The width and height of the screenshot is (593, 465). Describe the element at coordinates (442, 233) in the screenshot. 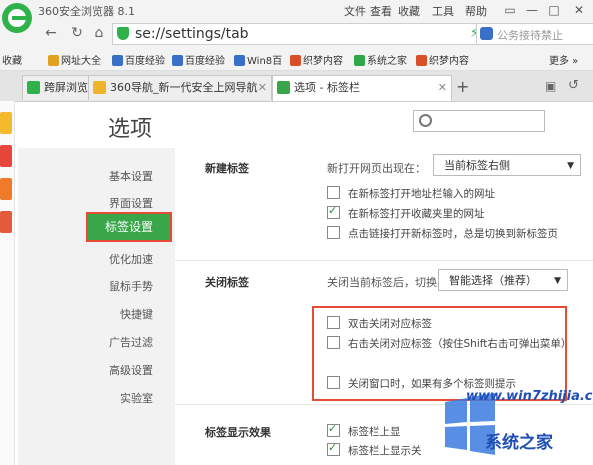

I see `option-switch-new-tab: 点击链接打开新标签时，总是切换到新标签页` at that location.